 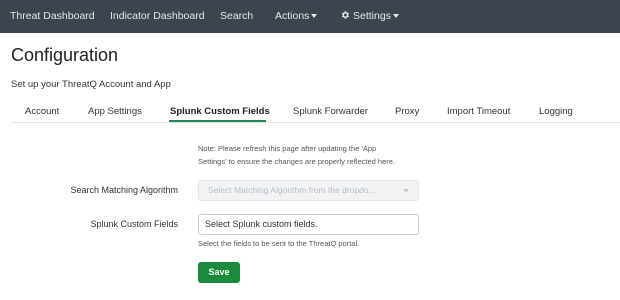 I want to click on tab-splunk-custom-fields: Splunk Custom Fields, so click(x=220, y=111).